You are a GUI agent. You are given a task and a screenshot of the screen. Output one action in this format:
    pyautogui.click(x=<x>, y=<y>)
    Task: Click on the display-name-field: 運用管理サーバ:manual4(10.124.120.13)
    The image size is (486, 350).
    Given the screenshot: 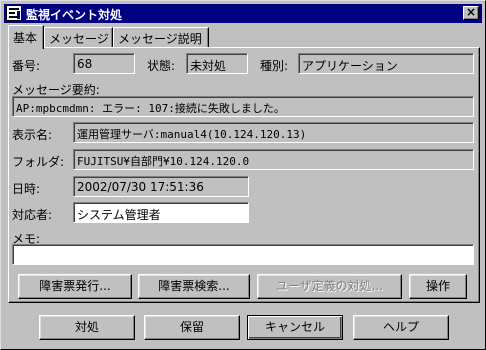 What is the action you would take?
    pyautogui.click(x=273, y=132)
    